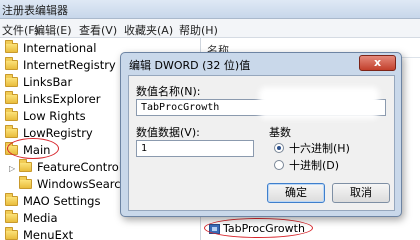 Image resolution: width=420 pixels, height=240 pixels. Describe the element at coordinates (190, 65) in the screenshot. I see `dialog-title: 编辑 DWORD (32 位)值` at that location.